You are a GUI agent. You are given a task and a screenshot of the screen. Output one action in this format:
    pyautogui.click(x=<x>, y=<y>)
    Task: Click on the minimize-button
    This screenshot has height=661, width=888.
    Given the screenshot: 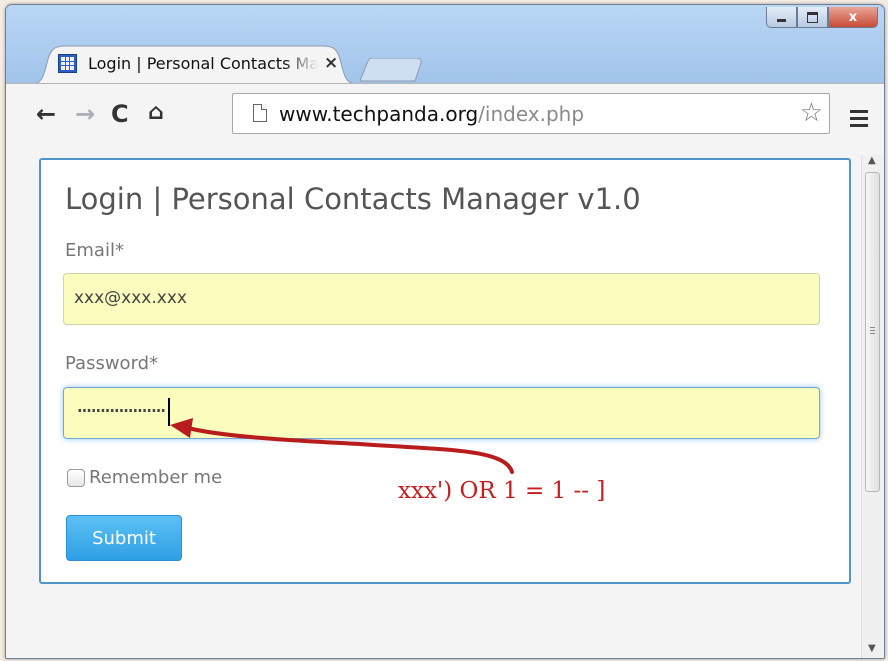 What is the action you would take?
    pyautogui.click(x=781, y=17)
    